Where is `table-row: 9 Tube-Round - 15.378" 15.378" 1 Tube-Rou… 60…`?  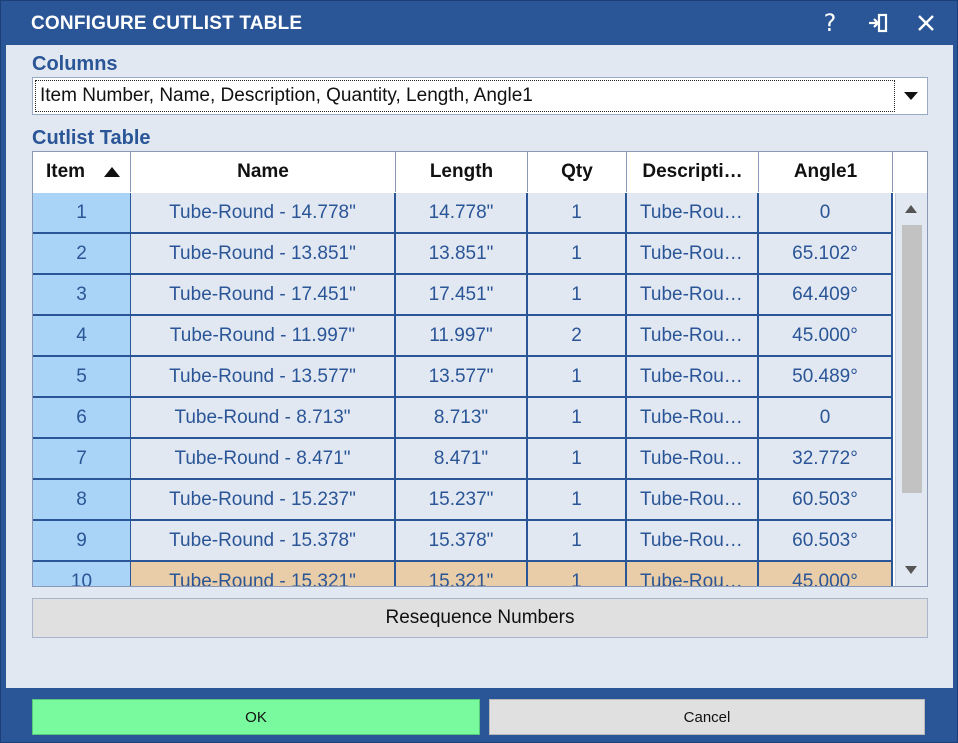 table-row: 9 Tube-Round - 15.378" 15.378" 1 Tube-Rou… 60… is located at coordinates (463, 541).